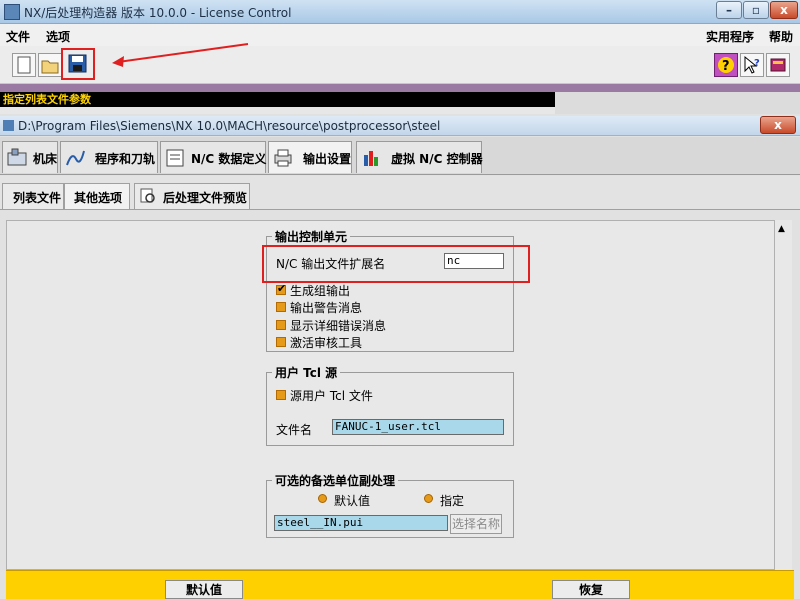  What do you see at coordinates (18, 36) in the screenshot?
I see `menu-file: 文件` at bounding box center [18, 36].